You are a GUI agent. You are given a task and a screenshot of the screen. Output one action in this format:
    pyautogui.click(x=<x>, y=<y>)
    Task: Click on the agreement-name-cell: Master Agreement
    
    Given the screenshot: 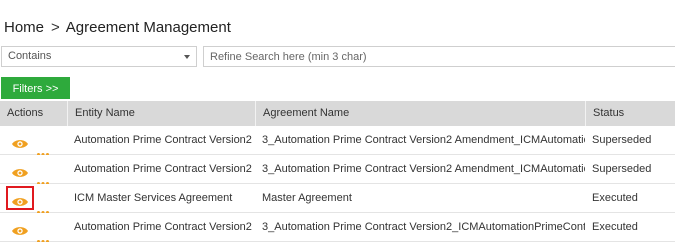 What is the action you would take?
    pyautogui.click(x=420, y=198)
    